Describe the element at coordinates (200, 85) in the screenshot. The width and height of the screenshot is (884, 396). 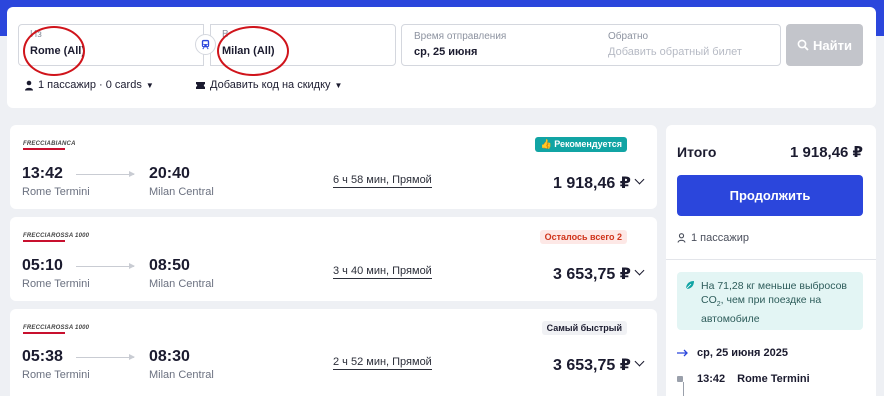
I see `ticket-icon` at that location.